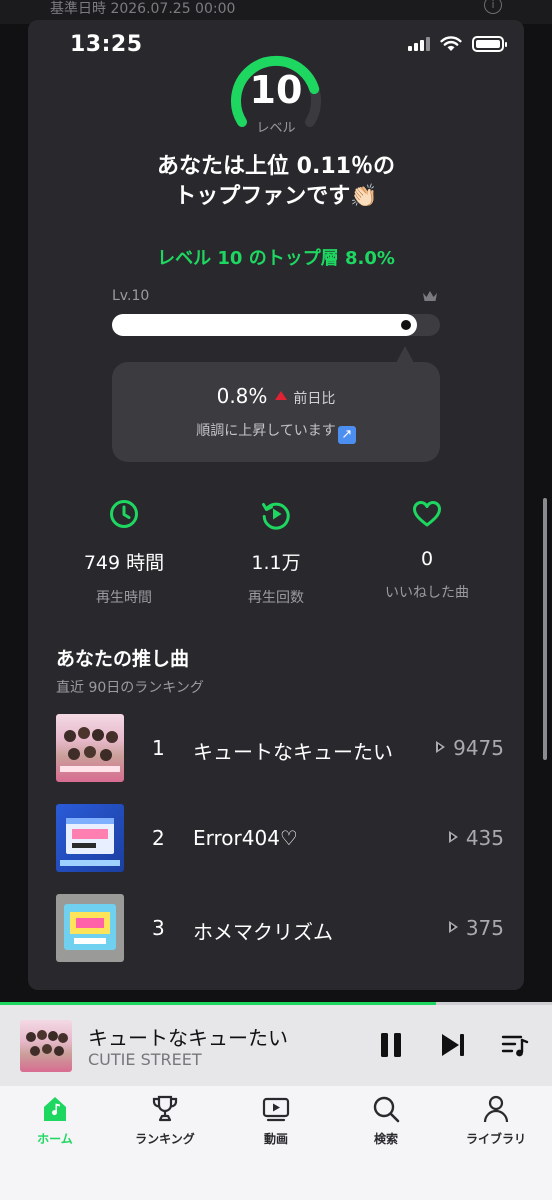  I want to click on track-play-count: 375, so click(484, 928).